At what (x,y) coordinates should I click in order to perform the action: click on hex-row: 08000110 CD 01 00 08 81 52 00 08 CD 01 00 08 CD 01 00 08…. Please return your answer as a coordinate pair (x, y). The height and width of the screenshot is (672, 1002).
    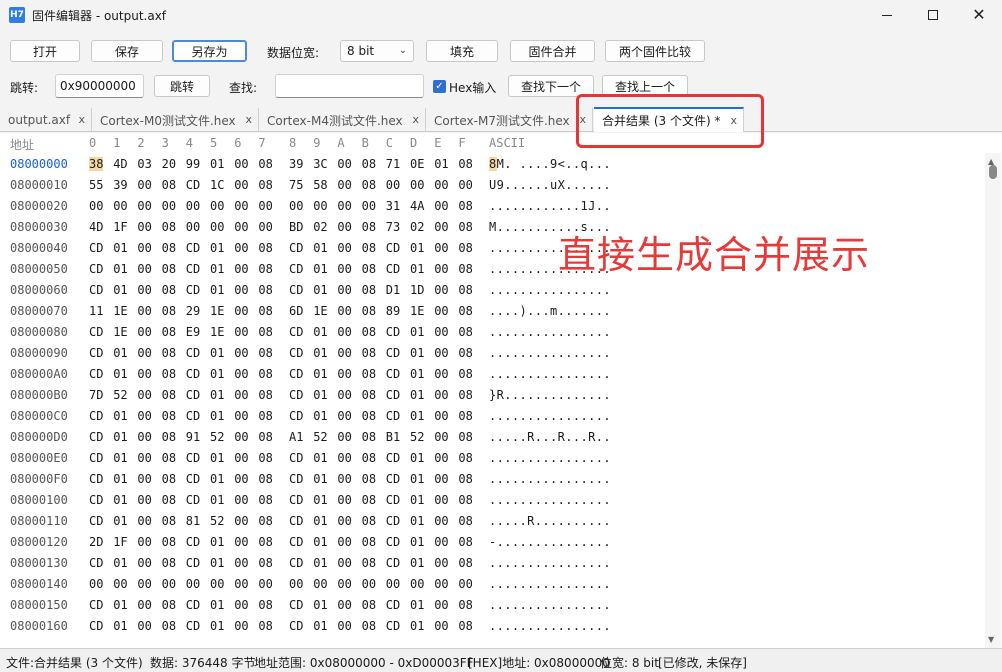
    Looking at the image, I should click on (492, 521).